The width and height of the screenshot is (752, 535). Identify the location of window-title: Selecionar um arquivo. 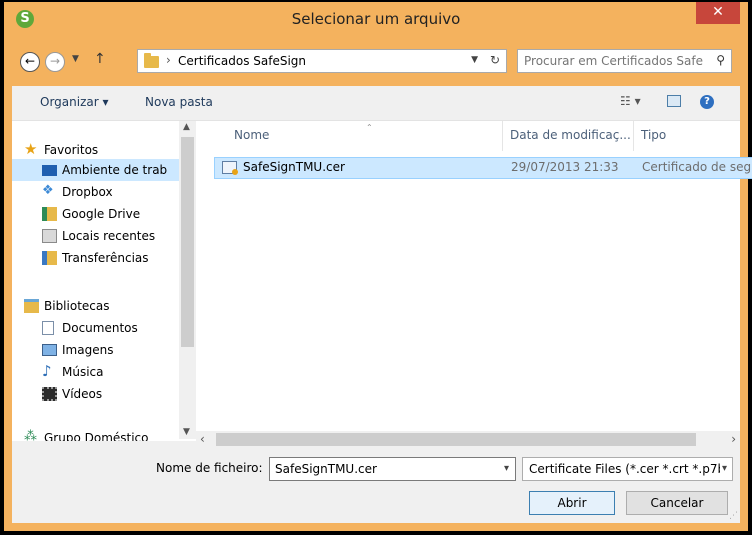
(376, 19).